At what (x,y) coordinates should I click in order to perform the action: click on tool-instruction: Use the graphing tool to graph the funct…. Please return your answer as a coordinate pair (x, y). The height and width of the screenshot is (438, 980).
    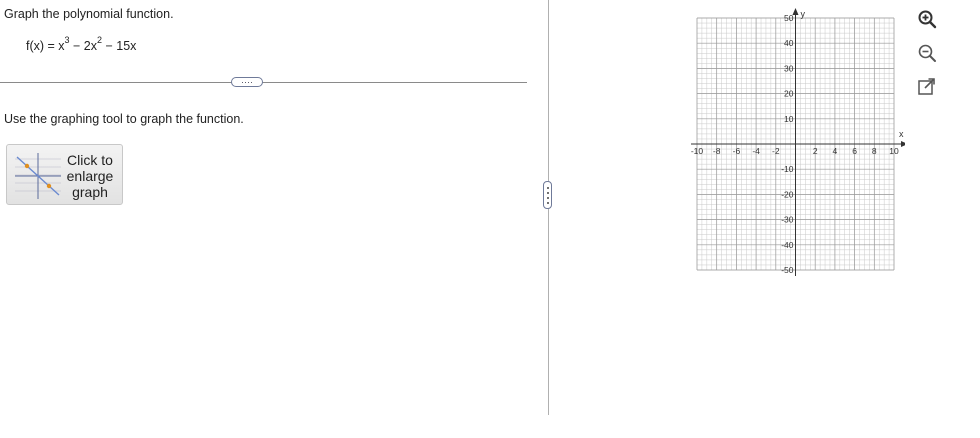
    Looking at the image, I should click on (124, 119).